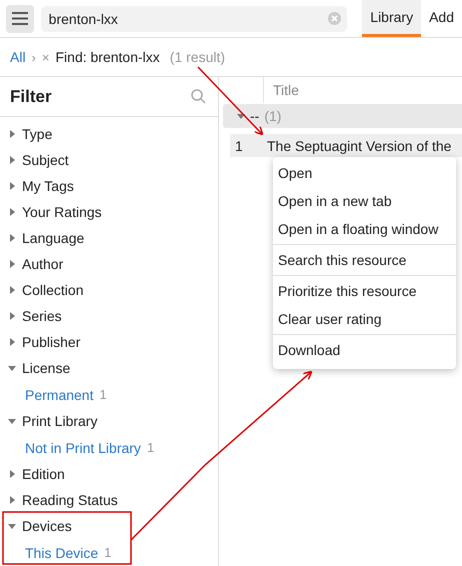  I want to click on filter-category: Reading Status, so click(70, 500).